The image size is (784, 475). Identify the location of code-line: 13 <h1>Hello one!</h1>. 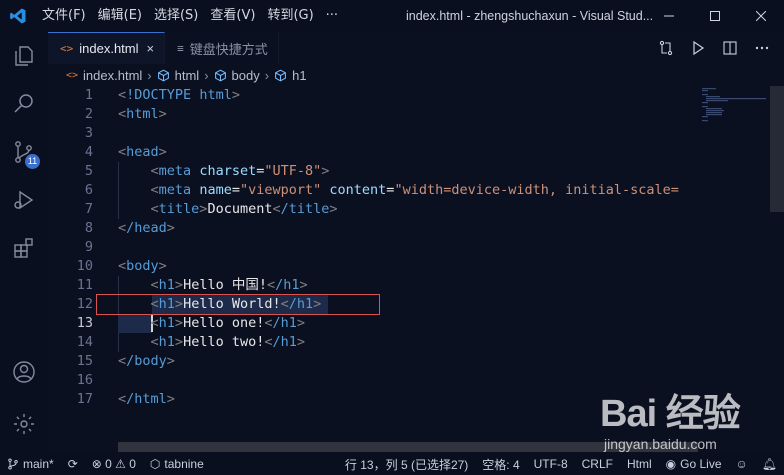
(416, 323).